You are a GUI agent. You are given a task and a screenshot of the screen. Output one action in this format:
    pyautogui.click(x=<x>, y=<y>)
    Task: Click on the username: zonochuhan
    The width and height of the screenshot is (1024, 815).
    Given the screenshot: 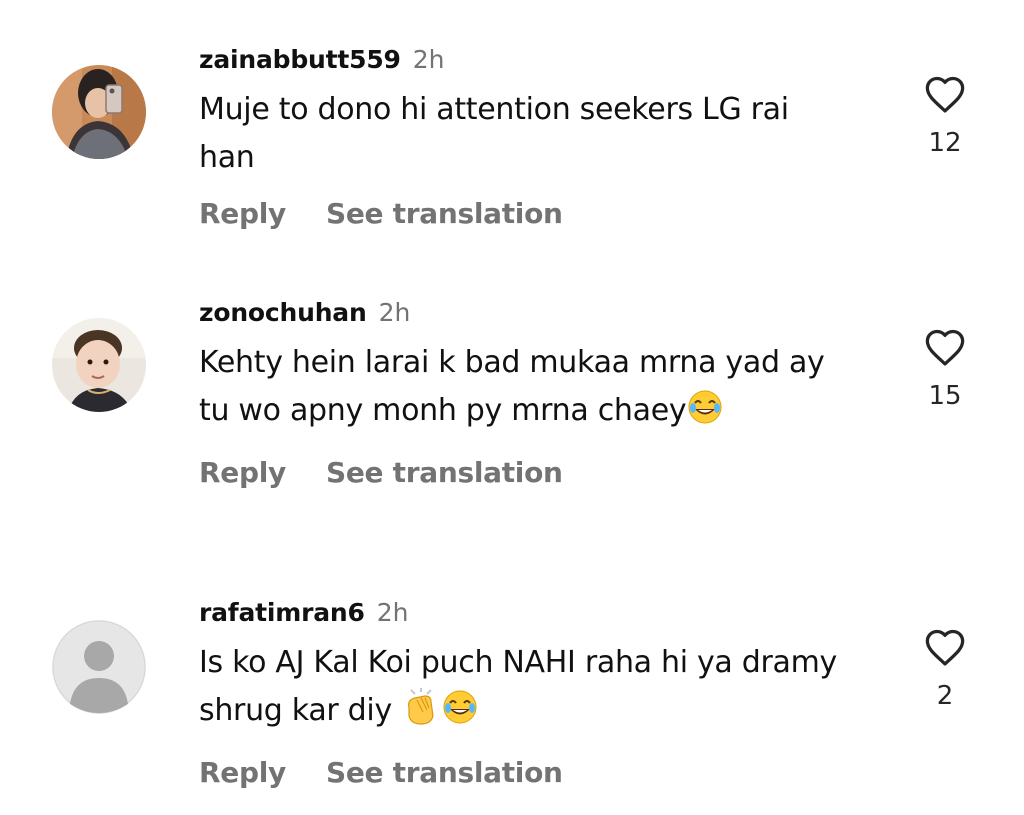 What is the action you would take?
    pyautogui.click(x=283, y=312)
    